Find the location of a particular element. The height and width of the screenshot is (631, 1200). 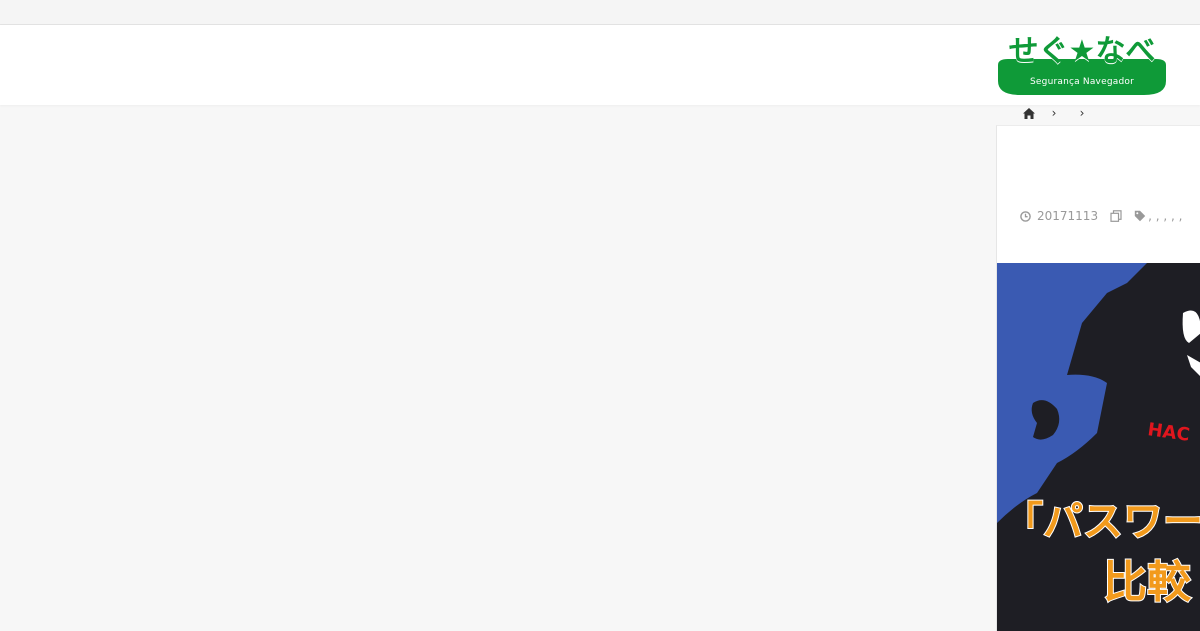

home-icon is located at coordinates (1029, 113).